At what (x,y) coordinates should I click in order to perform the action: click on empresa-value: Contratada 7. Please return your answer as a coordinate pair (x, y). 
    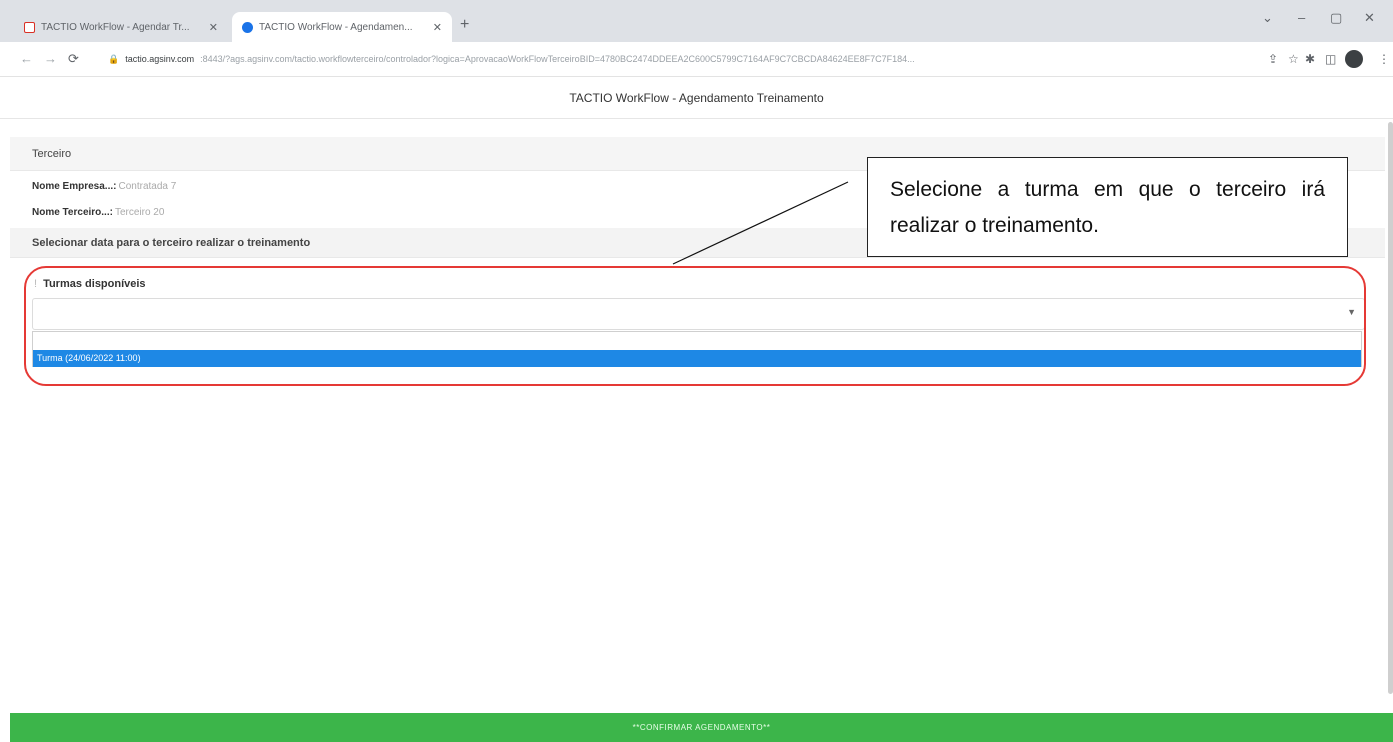
    Looking at the image, I should click on (147, 186).